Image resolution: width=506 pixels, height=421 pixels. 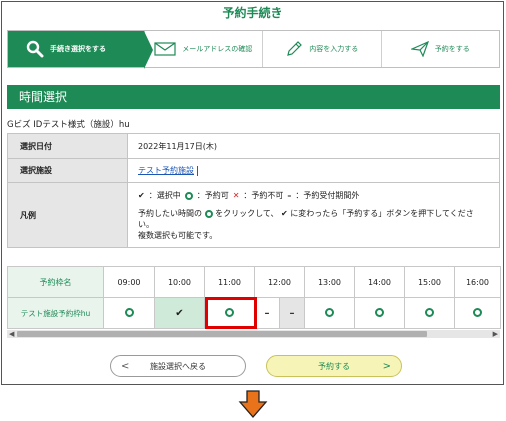 I want to click on slot-row-name: テスト施設予約枠hu, so click(x=55, y=313).